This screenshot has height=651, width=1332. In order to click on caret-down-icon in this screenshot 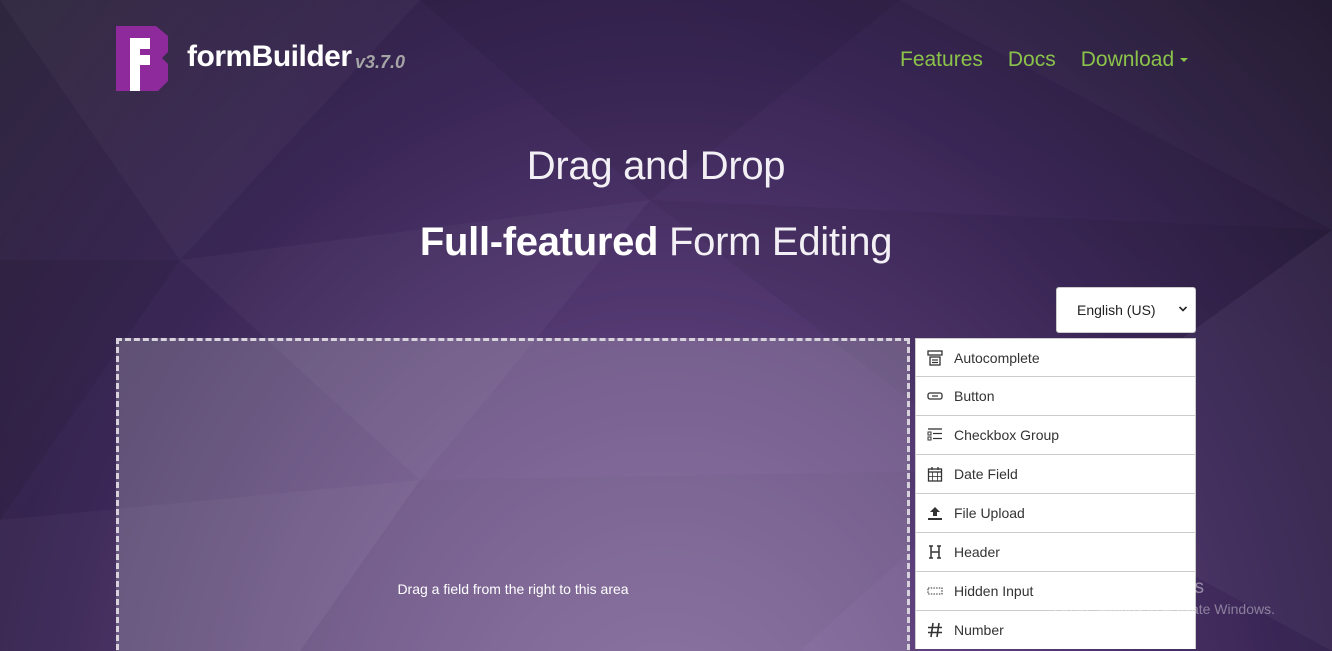, I will do `click(1184, 60)`.